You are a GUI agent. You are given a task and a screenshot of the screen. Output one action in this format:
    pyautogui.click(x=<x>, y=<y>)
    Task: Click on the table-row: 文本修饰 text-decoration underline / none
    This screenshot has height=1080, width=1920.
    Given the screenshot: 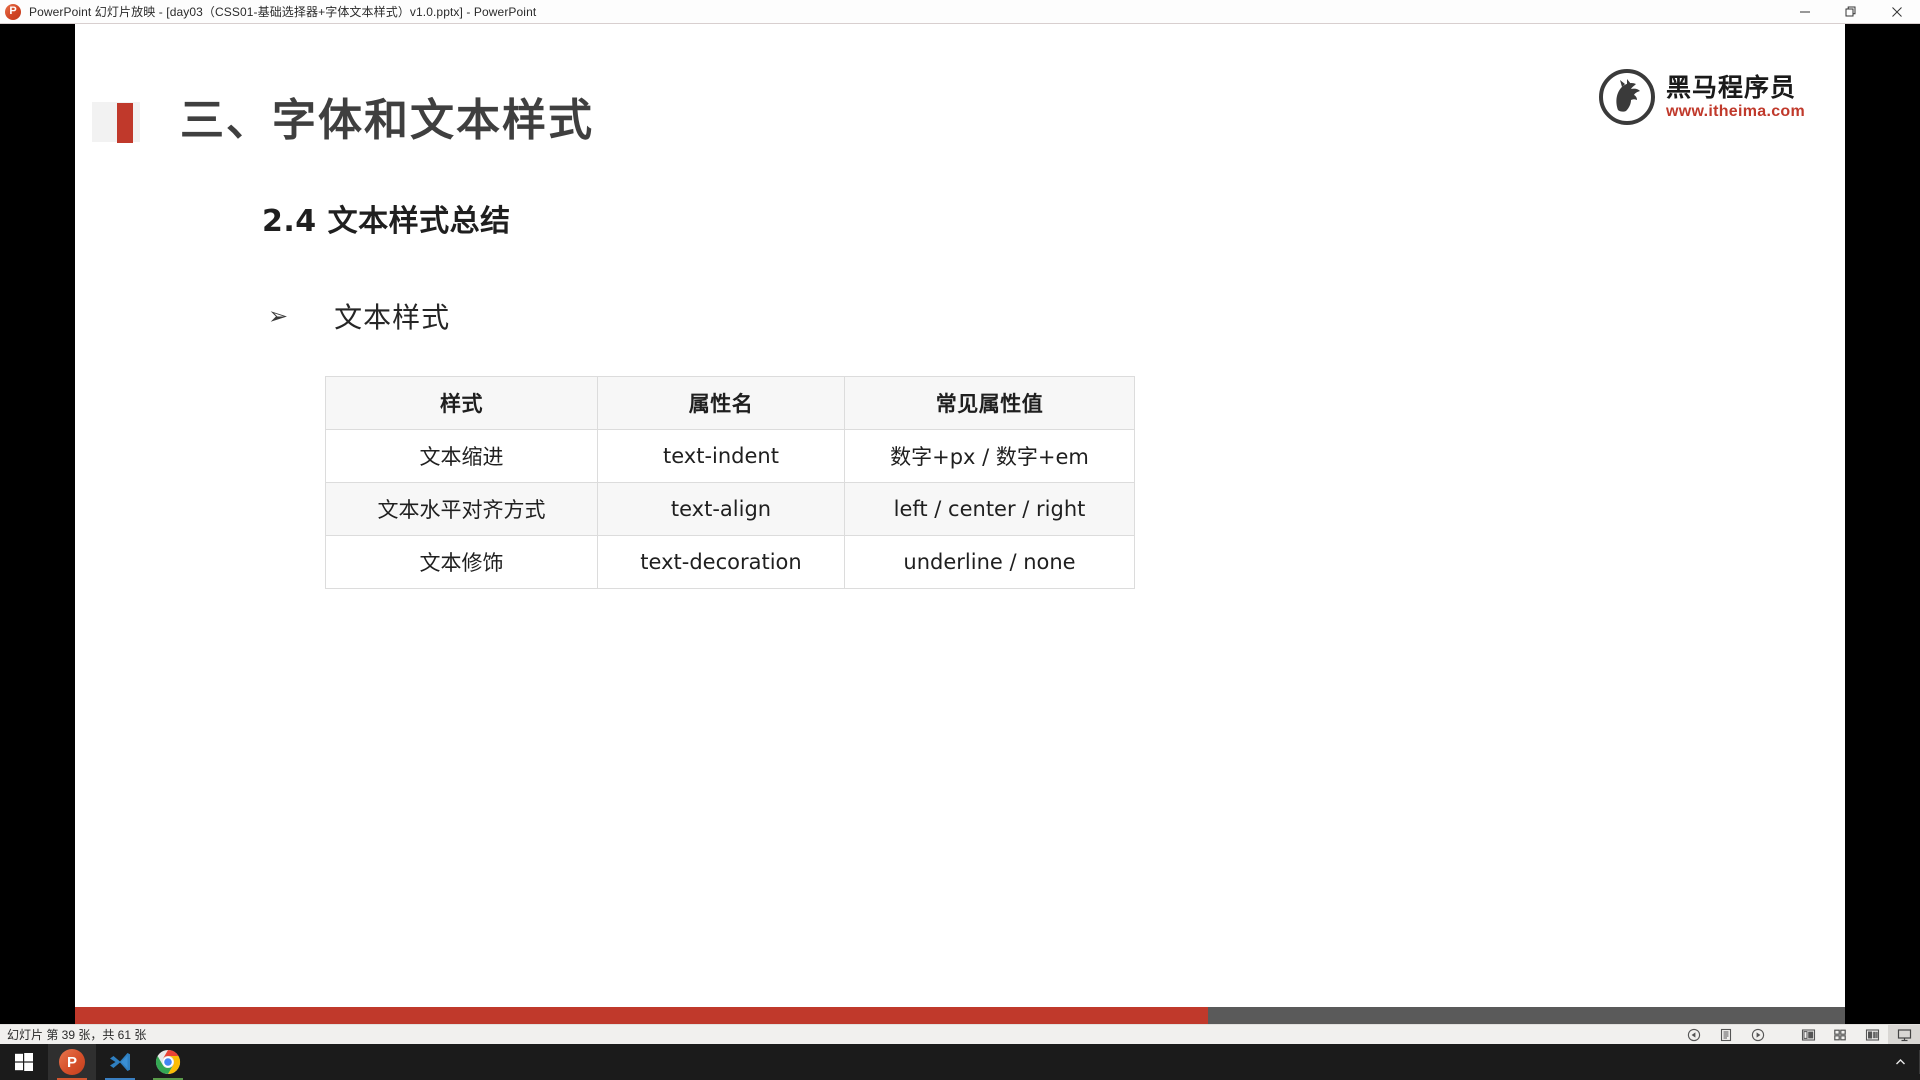 What is the action you would take?
    pyautogui.click(x=730, y=562)
    